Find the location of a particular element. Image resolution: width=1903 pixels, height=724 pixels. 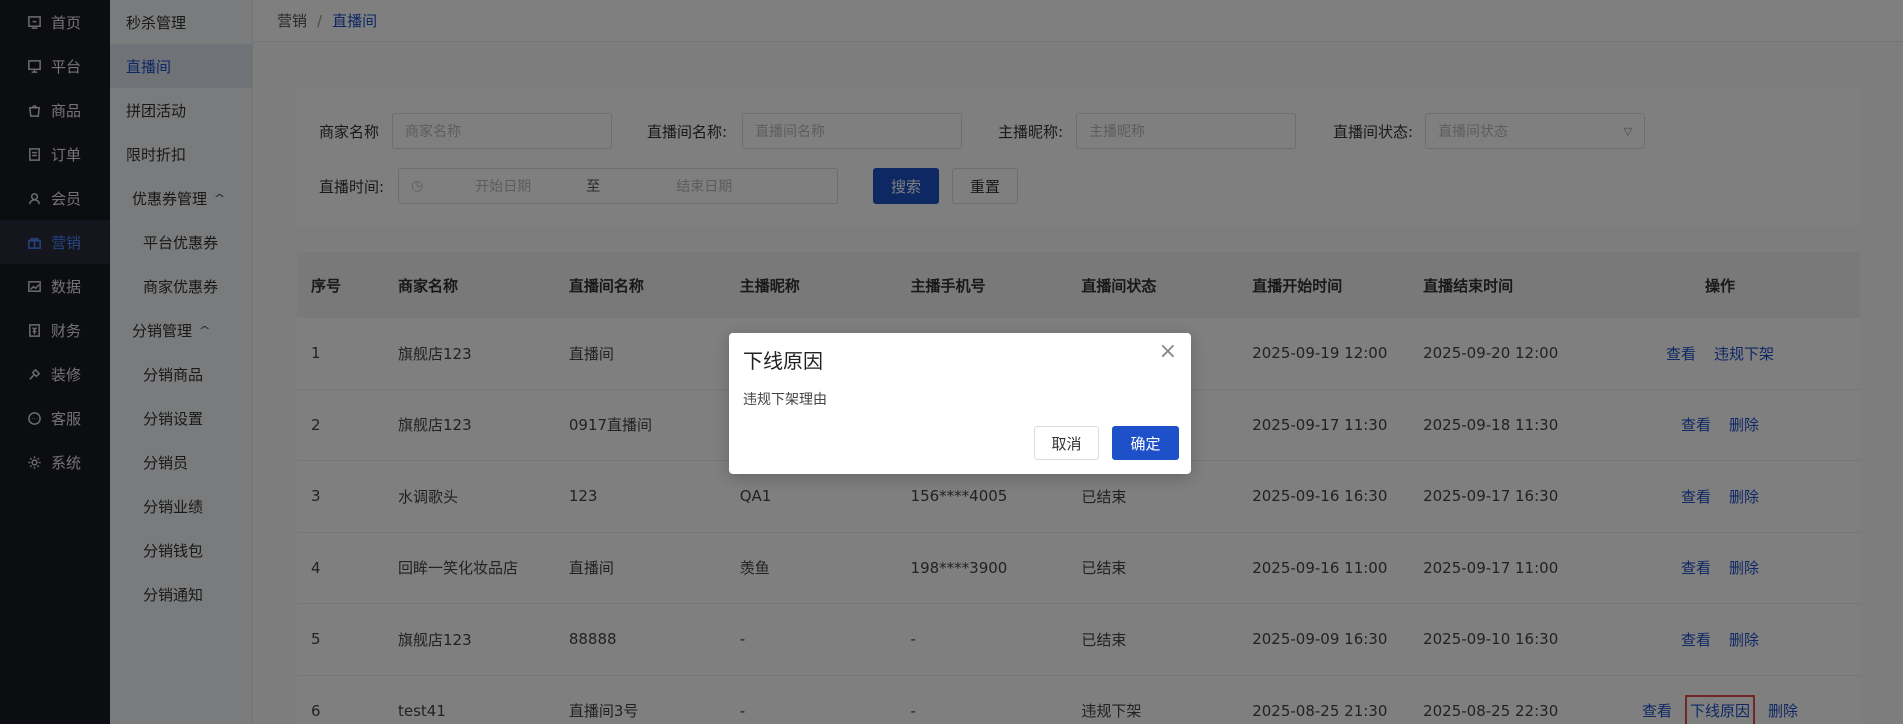

cancel-button: 取消 is located at coordinates (1066, 443).